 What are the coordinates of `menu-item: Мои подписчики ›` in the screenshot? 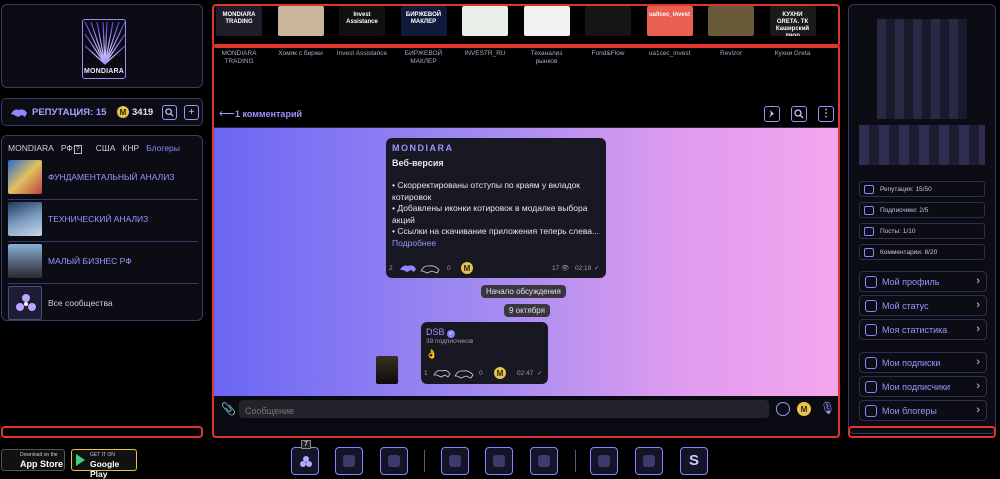 It's located at (923, 386).